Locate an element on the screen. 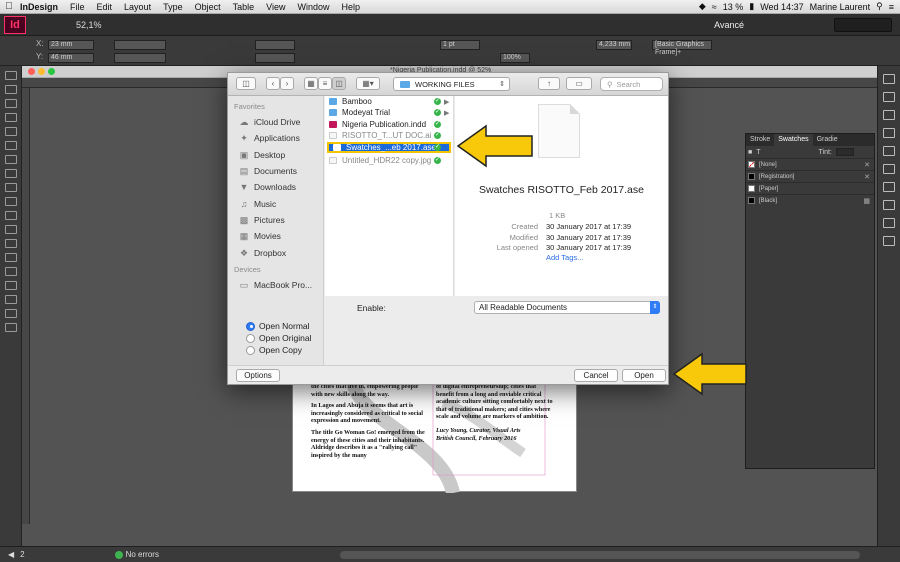  w-field is located at coordinates (140, 45).